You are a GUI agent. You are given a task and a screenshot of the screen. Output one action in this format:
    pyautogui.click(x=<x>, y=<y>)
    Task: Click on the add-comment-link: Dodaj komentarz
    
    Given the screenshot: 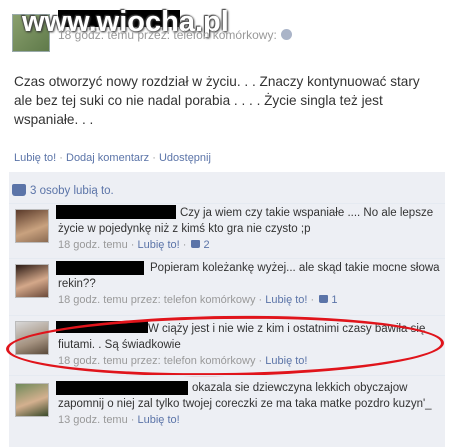 What is the action you would take?
    pyautogui.click(x=107, y=158)
    